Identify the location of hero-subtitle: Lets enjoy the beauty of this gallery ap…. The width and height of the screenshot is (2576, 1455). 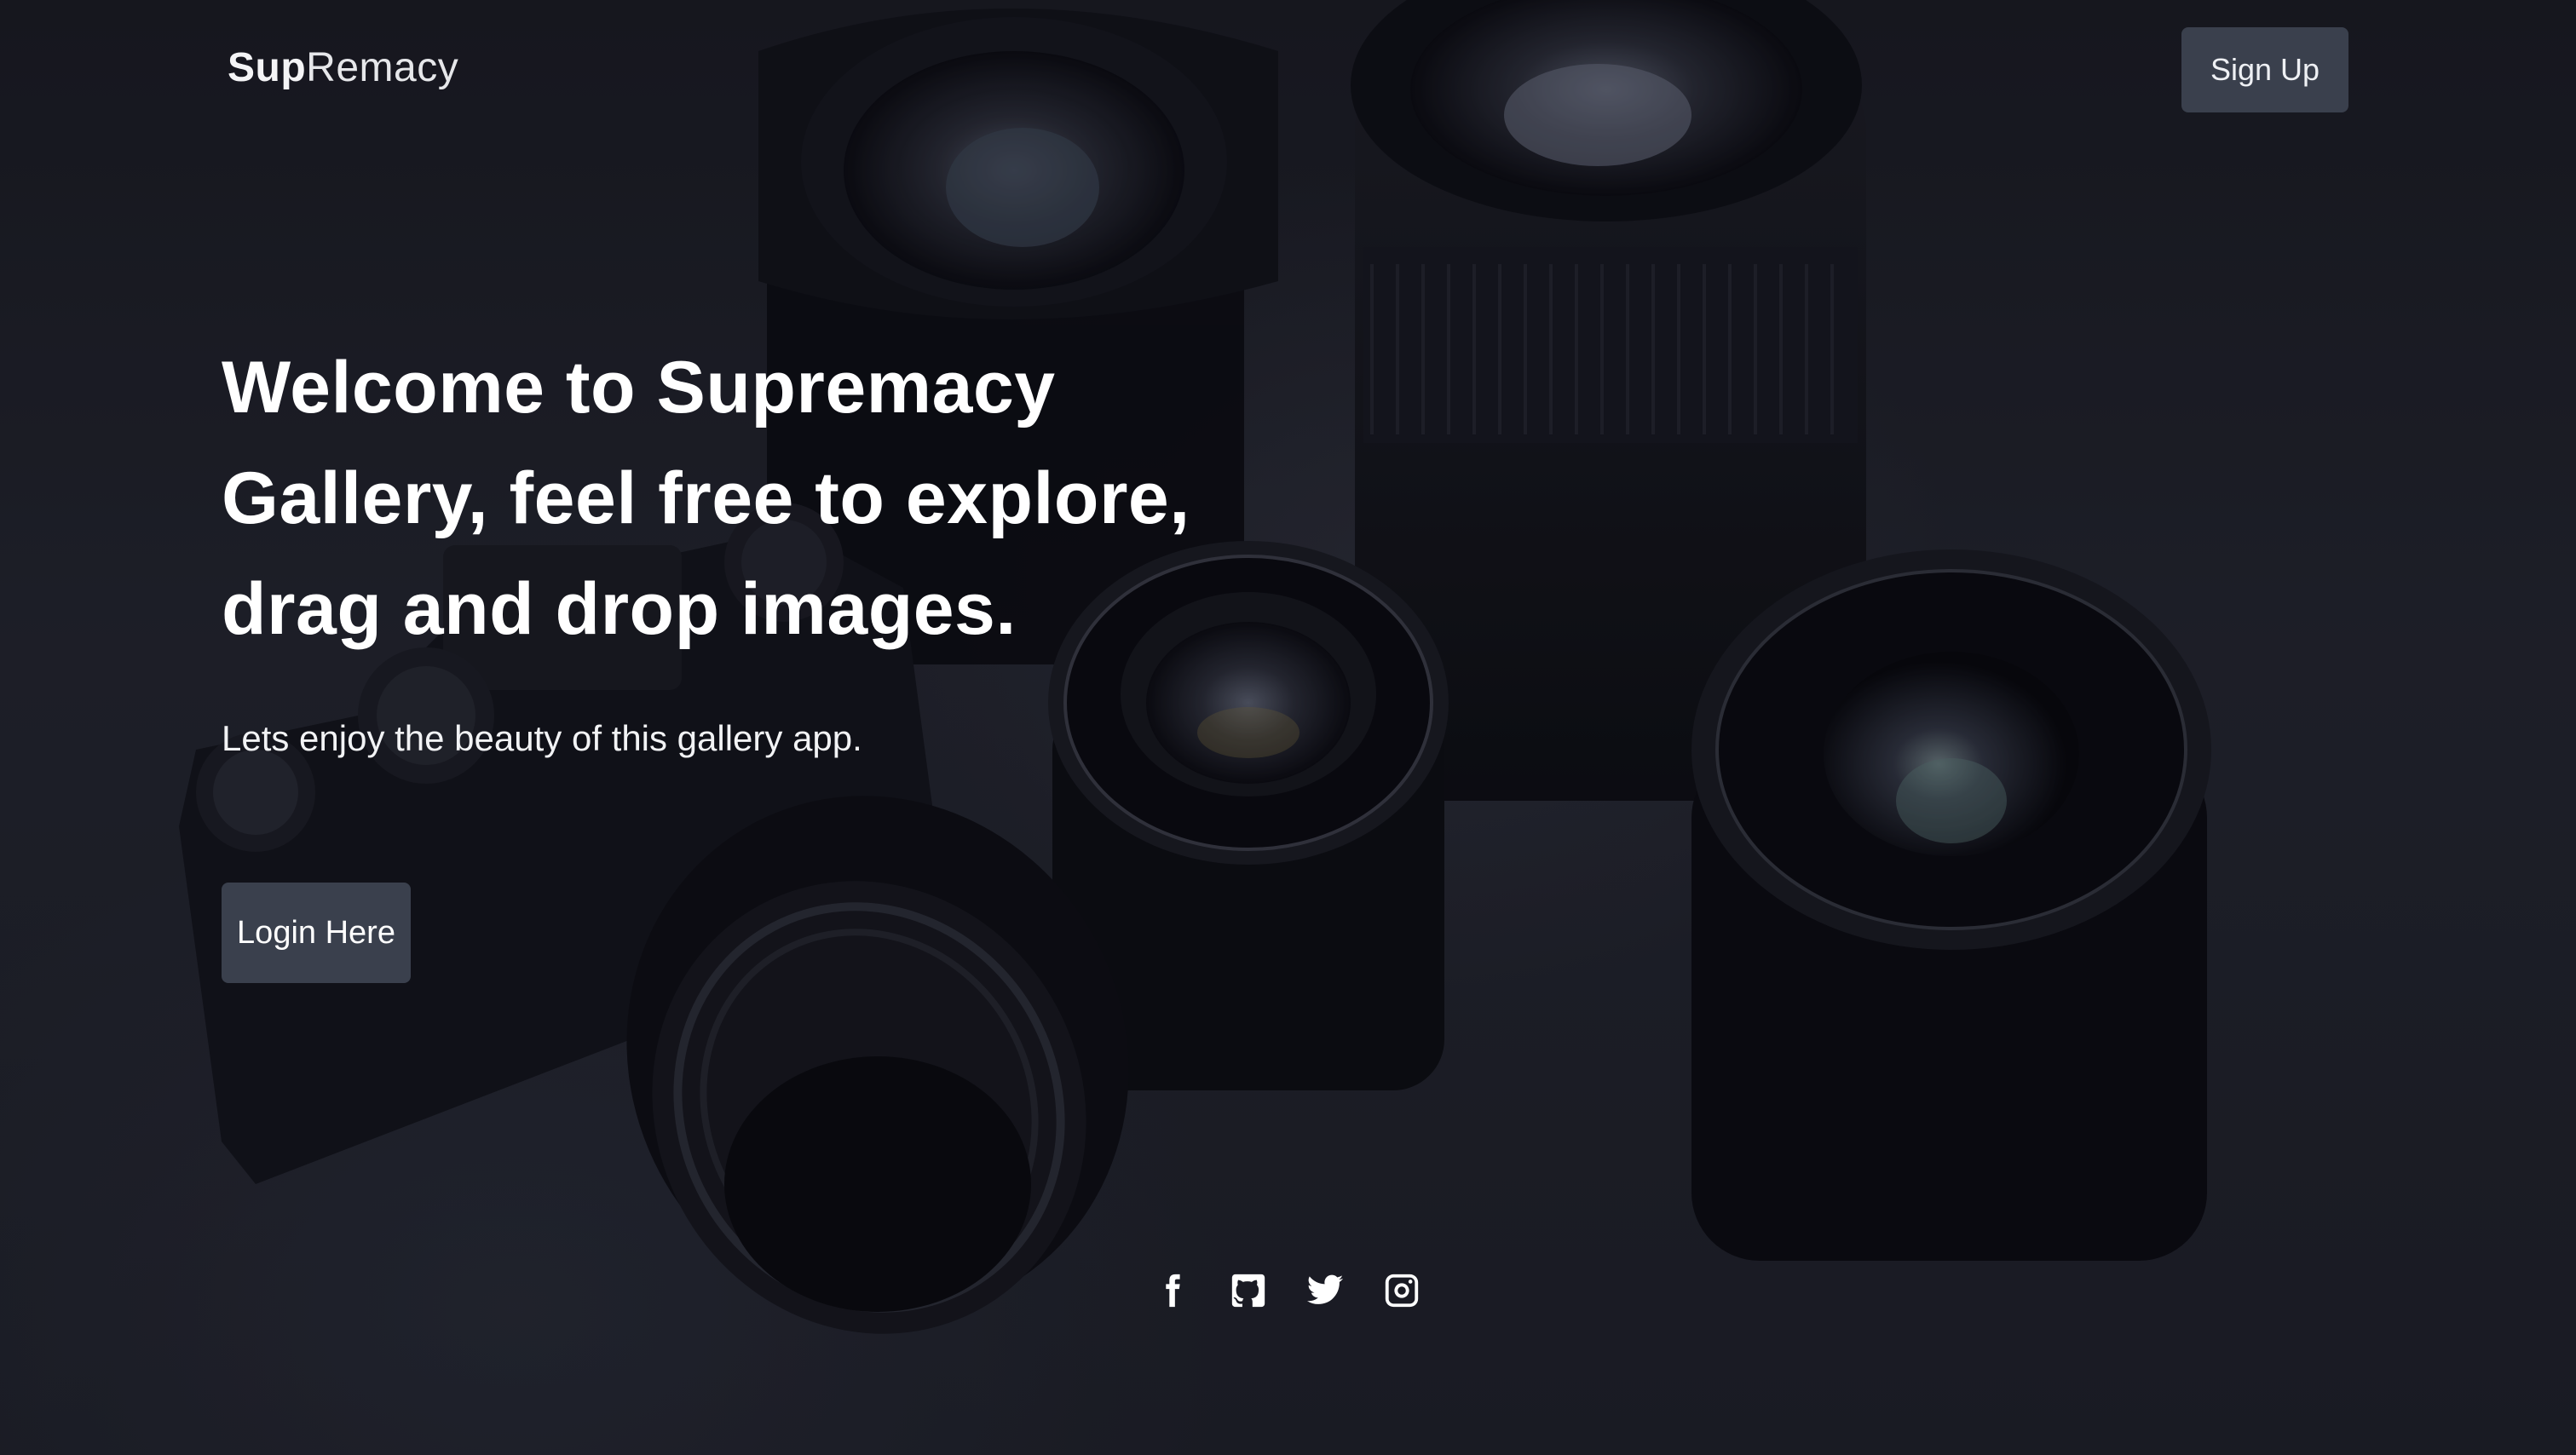
(542, 738).